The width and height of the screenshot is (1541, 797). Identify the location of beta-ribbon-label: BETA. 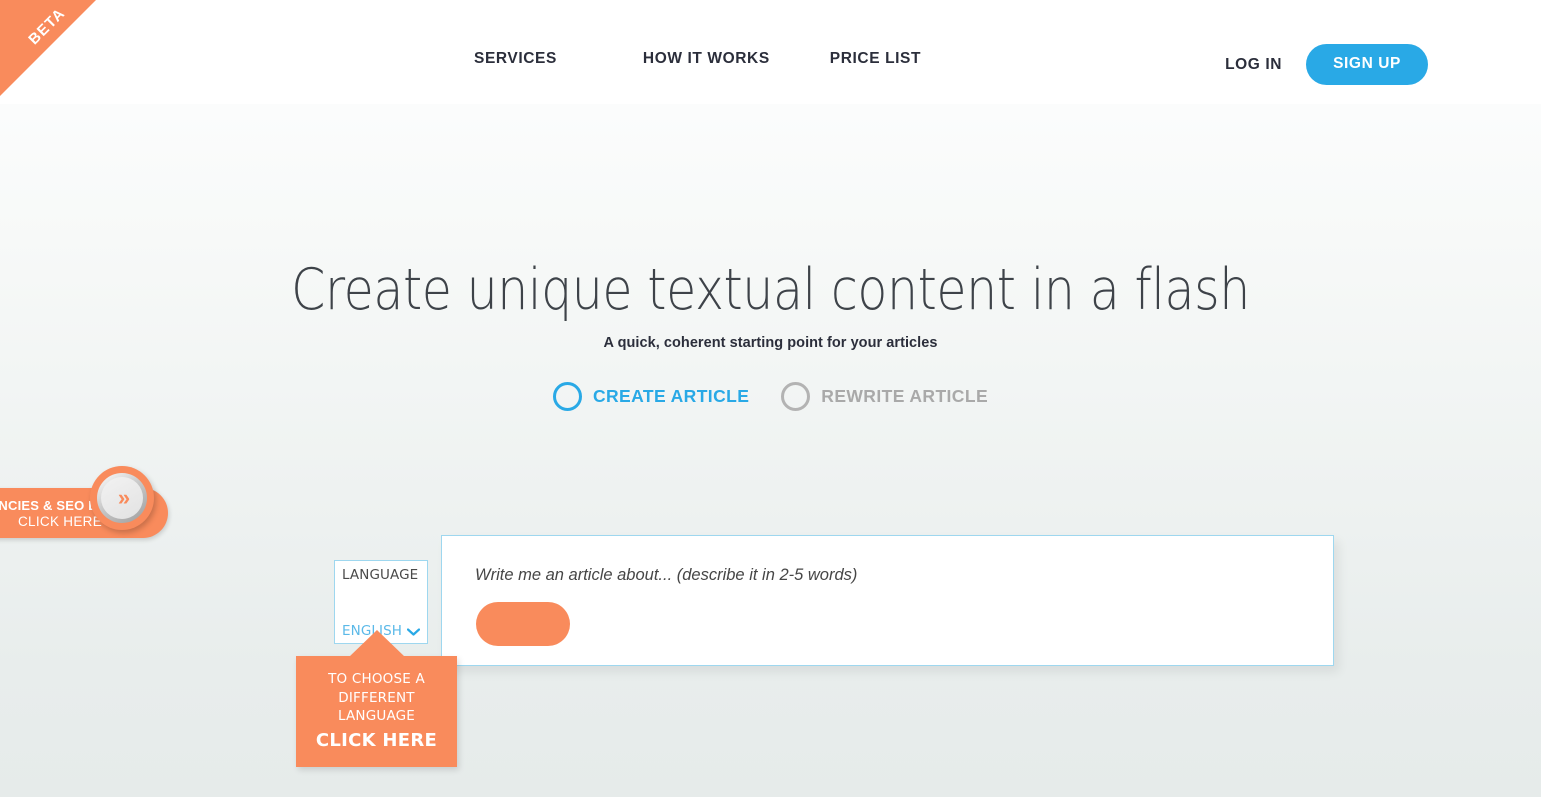
(47, 26).